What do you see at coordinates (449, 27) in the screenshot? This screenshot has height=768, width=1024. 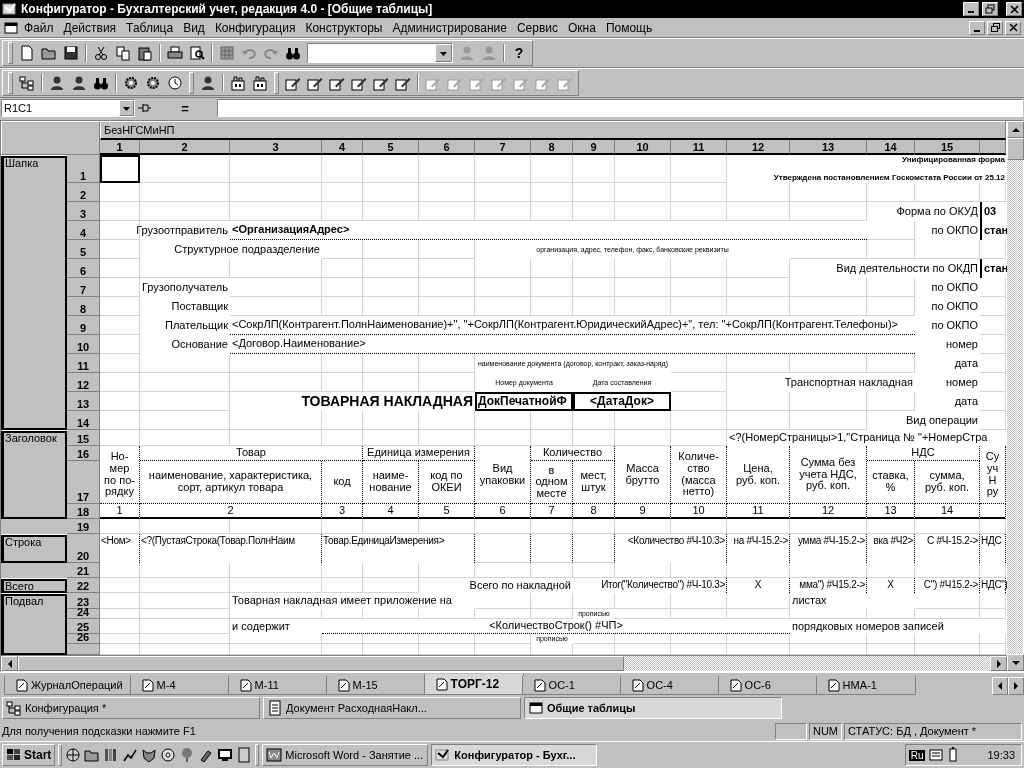 I see `menu-item: Администрирование` at bounding box center [449, 27].